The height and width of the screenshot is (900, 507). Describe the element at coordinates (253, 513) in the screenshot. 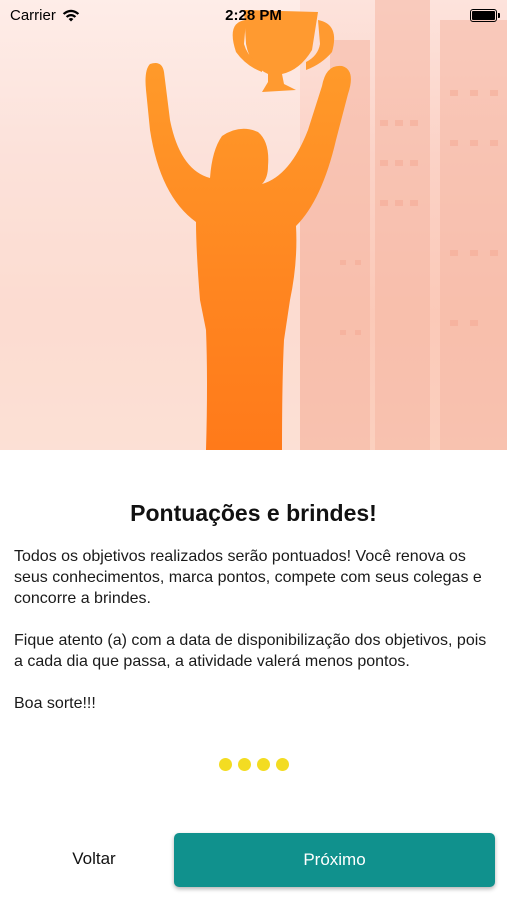

I see `page-title: Pontuações e brindes!` at that location.